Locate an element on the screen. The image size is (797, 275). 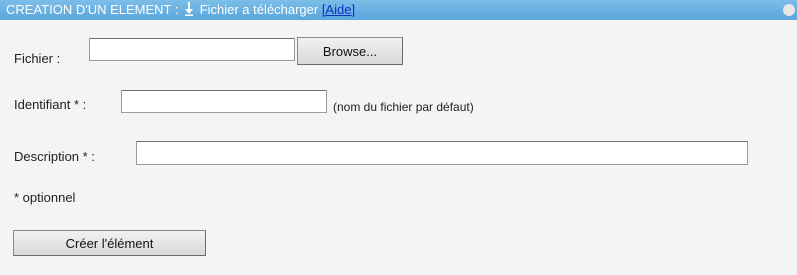
collapse-circle-icon is located at coordinates (789, 10).